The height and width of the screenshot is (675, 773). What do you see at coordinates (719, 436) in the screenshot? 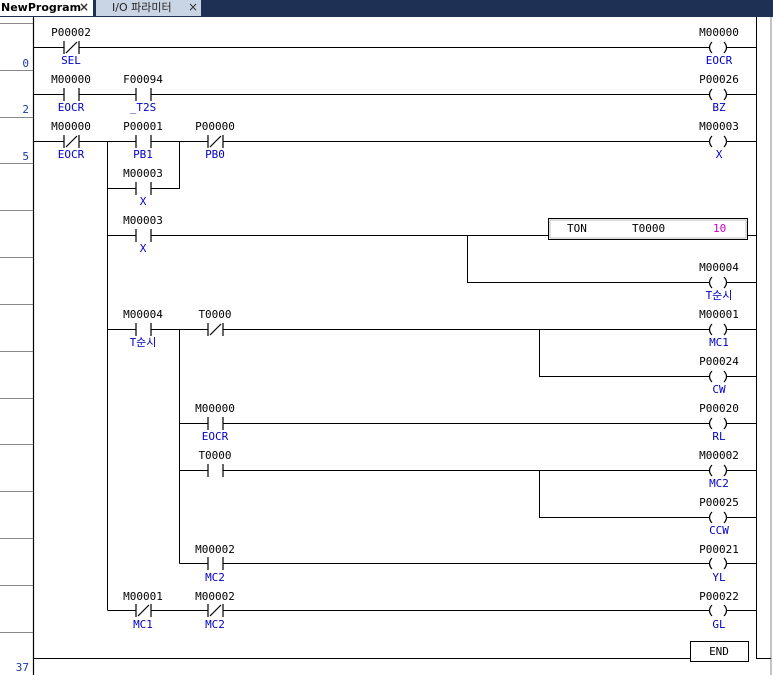
I see `coil-comment: RL` at bounding box center [719, 436].